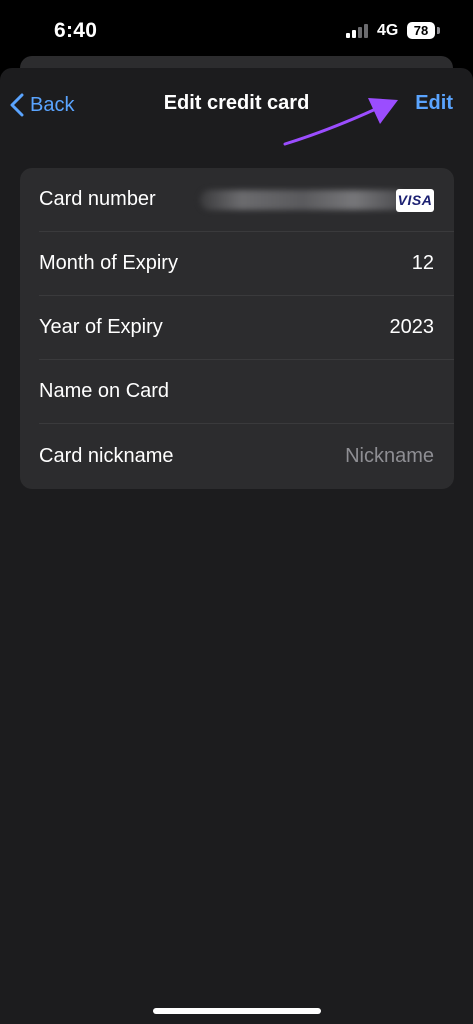  Describe the element at coordinates (106, 456) in the screenshot. I see `card-nickname-label: Card nickname` at that location.